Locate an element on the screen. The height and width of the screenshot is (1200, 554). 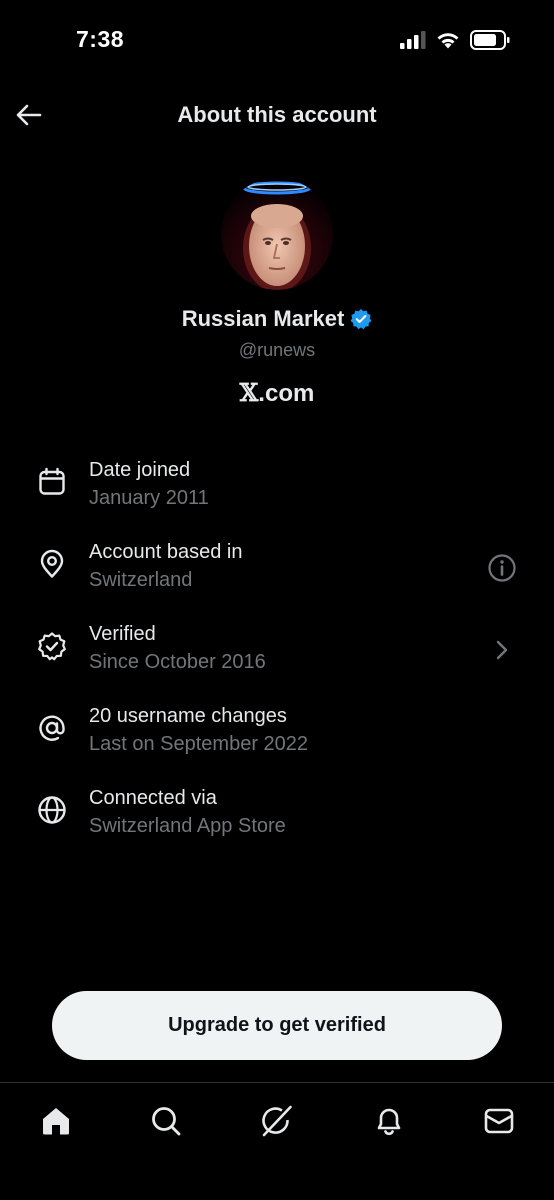
info-title: 20 username changes is located at coordinates (188, 716).